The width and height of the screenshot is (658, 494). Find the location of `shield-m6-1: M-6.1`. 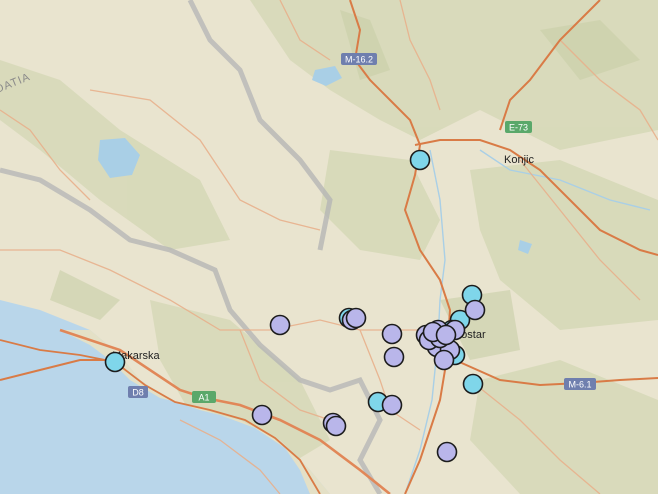

shield-m6-1: M-6.1 is located at coordinates (580, 384).